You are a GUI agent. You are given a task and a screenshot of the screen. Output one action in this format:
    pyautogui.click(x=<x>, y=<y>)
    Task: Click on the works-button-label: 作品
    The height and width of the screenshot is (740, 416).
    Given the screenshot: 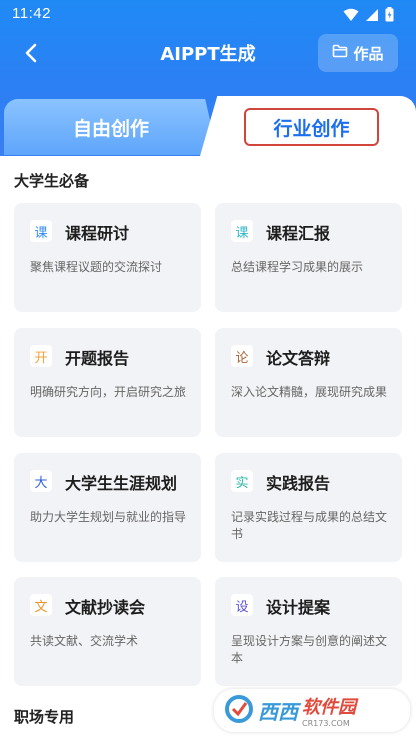 What is the action you would take?
    pyautogui.click(x=368, y=53)
    